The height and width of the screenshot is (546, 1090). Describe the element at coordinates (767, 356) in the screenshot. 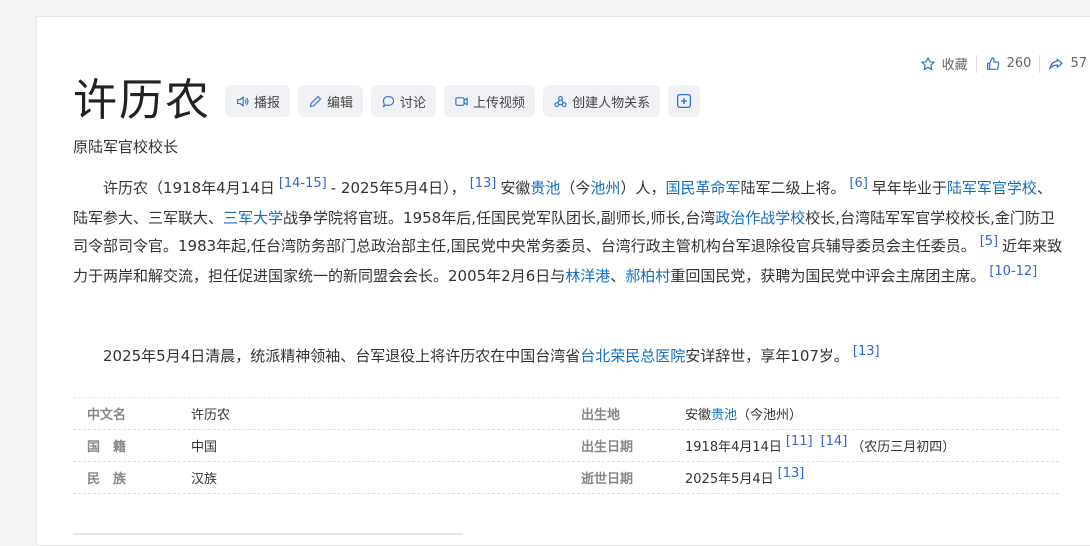

I see `text: 安详辞世，享年107岁。` at that location.